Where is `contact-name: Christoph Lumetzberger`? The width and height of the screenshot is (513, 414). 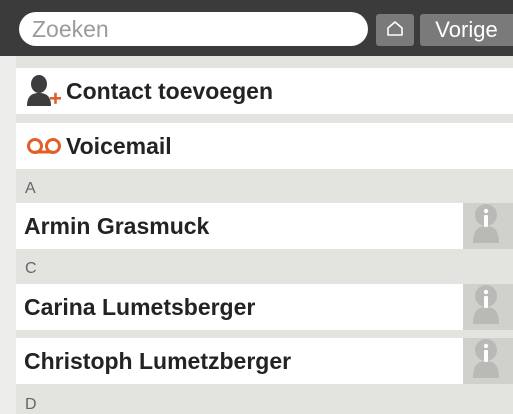 contact-name: Christoph Lumetzberger is located at coordinates (158, 360).